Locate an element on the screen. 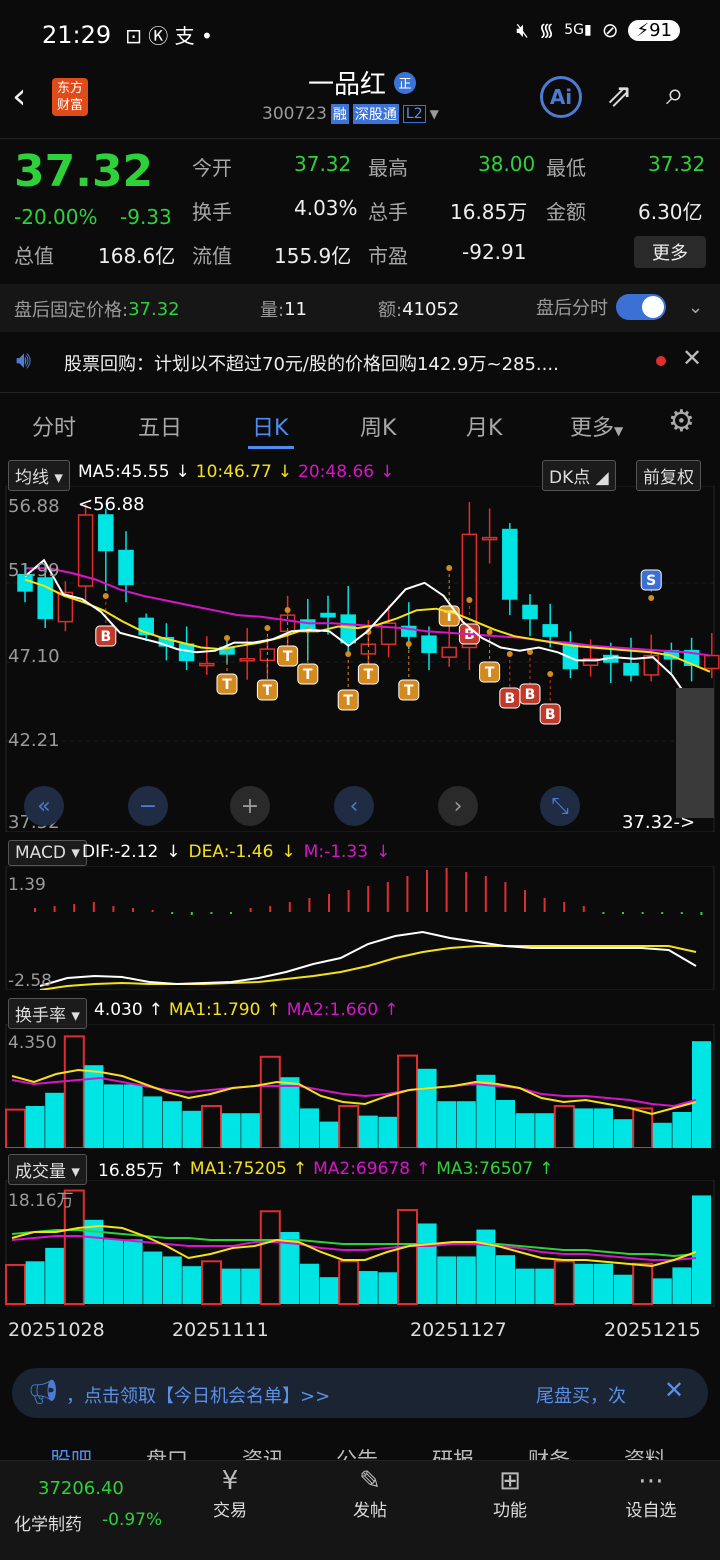 The width and height of the screenshot is (720, 1560). share-icon: ⇗ is located at coordinates (619, 95).